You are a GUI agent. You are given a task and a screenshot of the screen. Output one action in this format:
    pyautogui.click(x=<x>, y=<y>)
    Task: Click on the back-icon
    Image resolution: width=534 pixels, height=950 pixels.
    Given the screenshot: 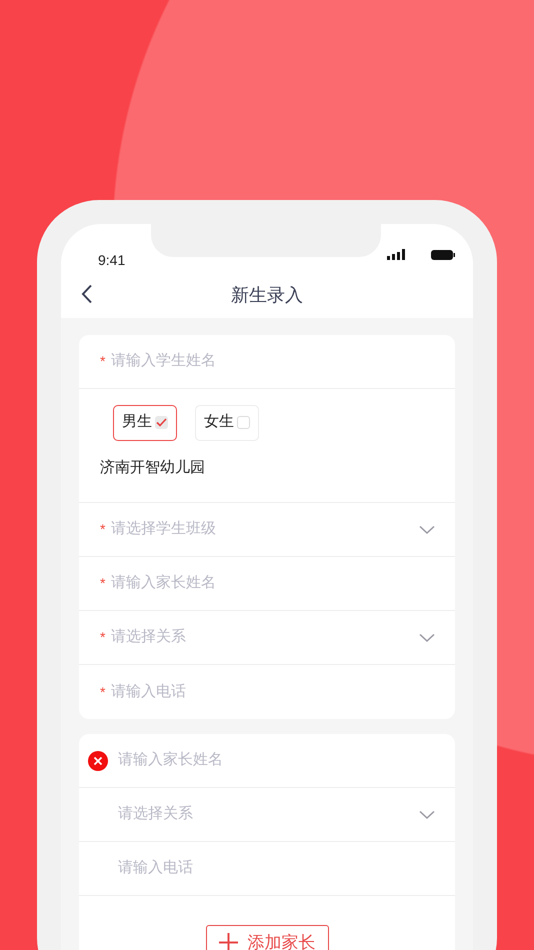 What is the action you would take?
    pyautogui.click(x=87, y=294)
    